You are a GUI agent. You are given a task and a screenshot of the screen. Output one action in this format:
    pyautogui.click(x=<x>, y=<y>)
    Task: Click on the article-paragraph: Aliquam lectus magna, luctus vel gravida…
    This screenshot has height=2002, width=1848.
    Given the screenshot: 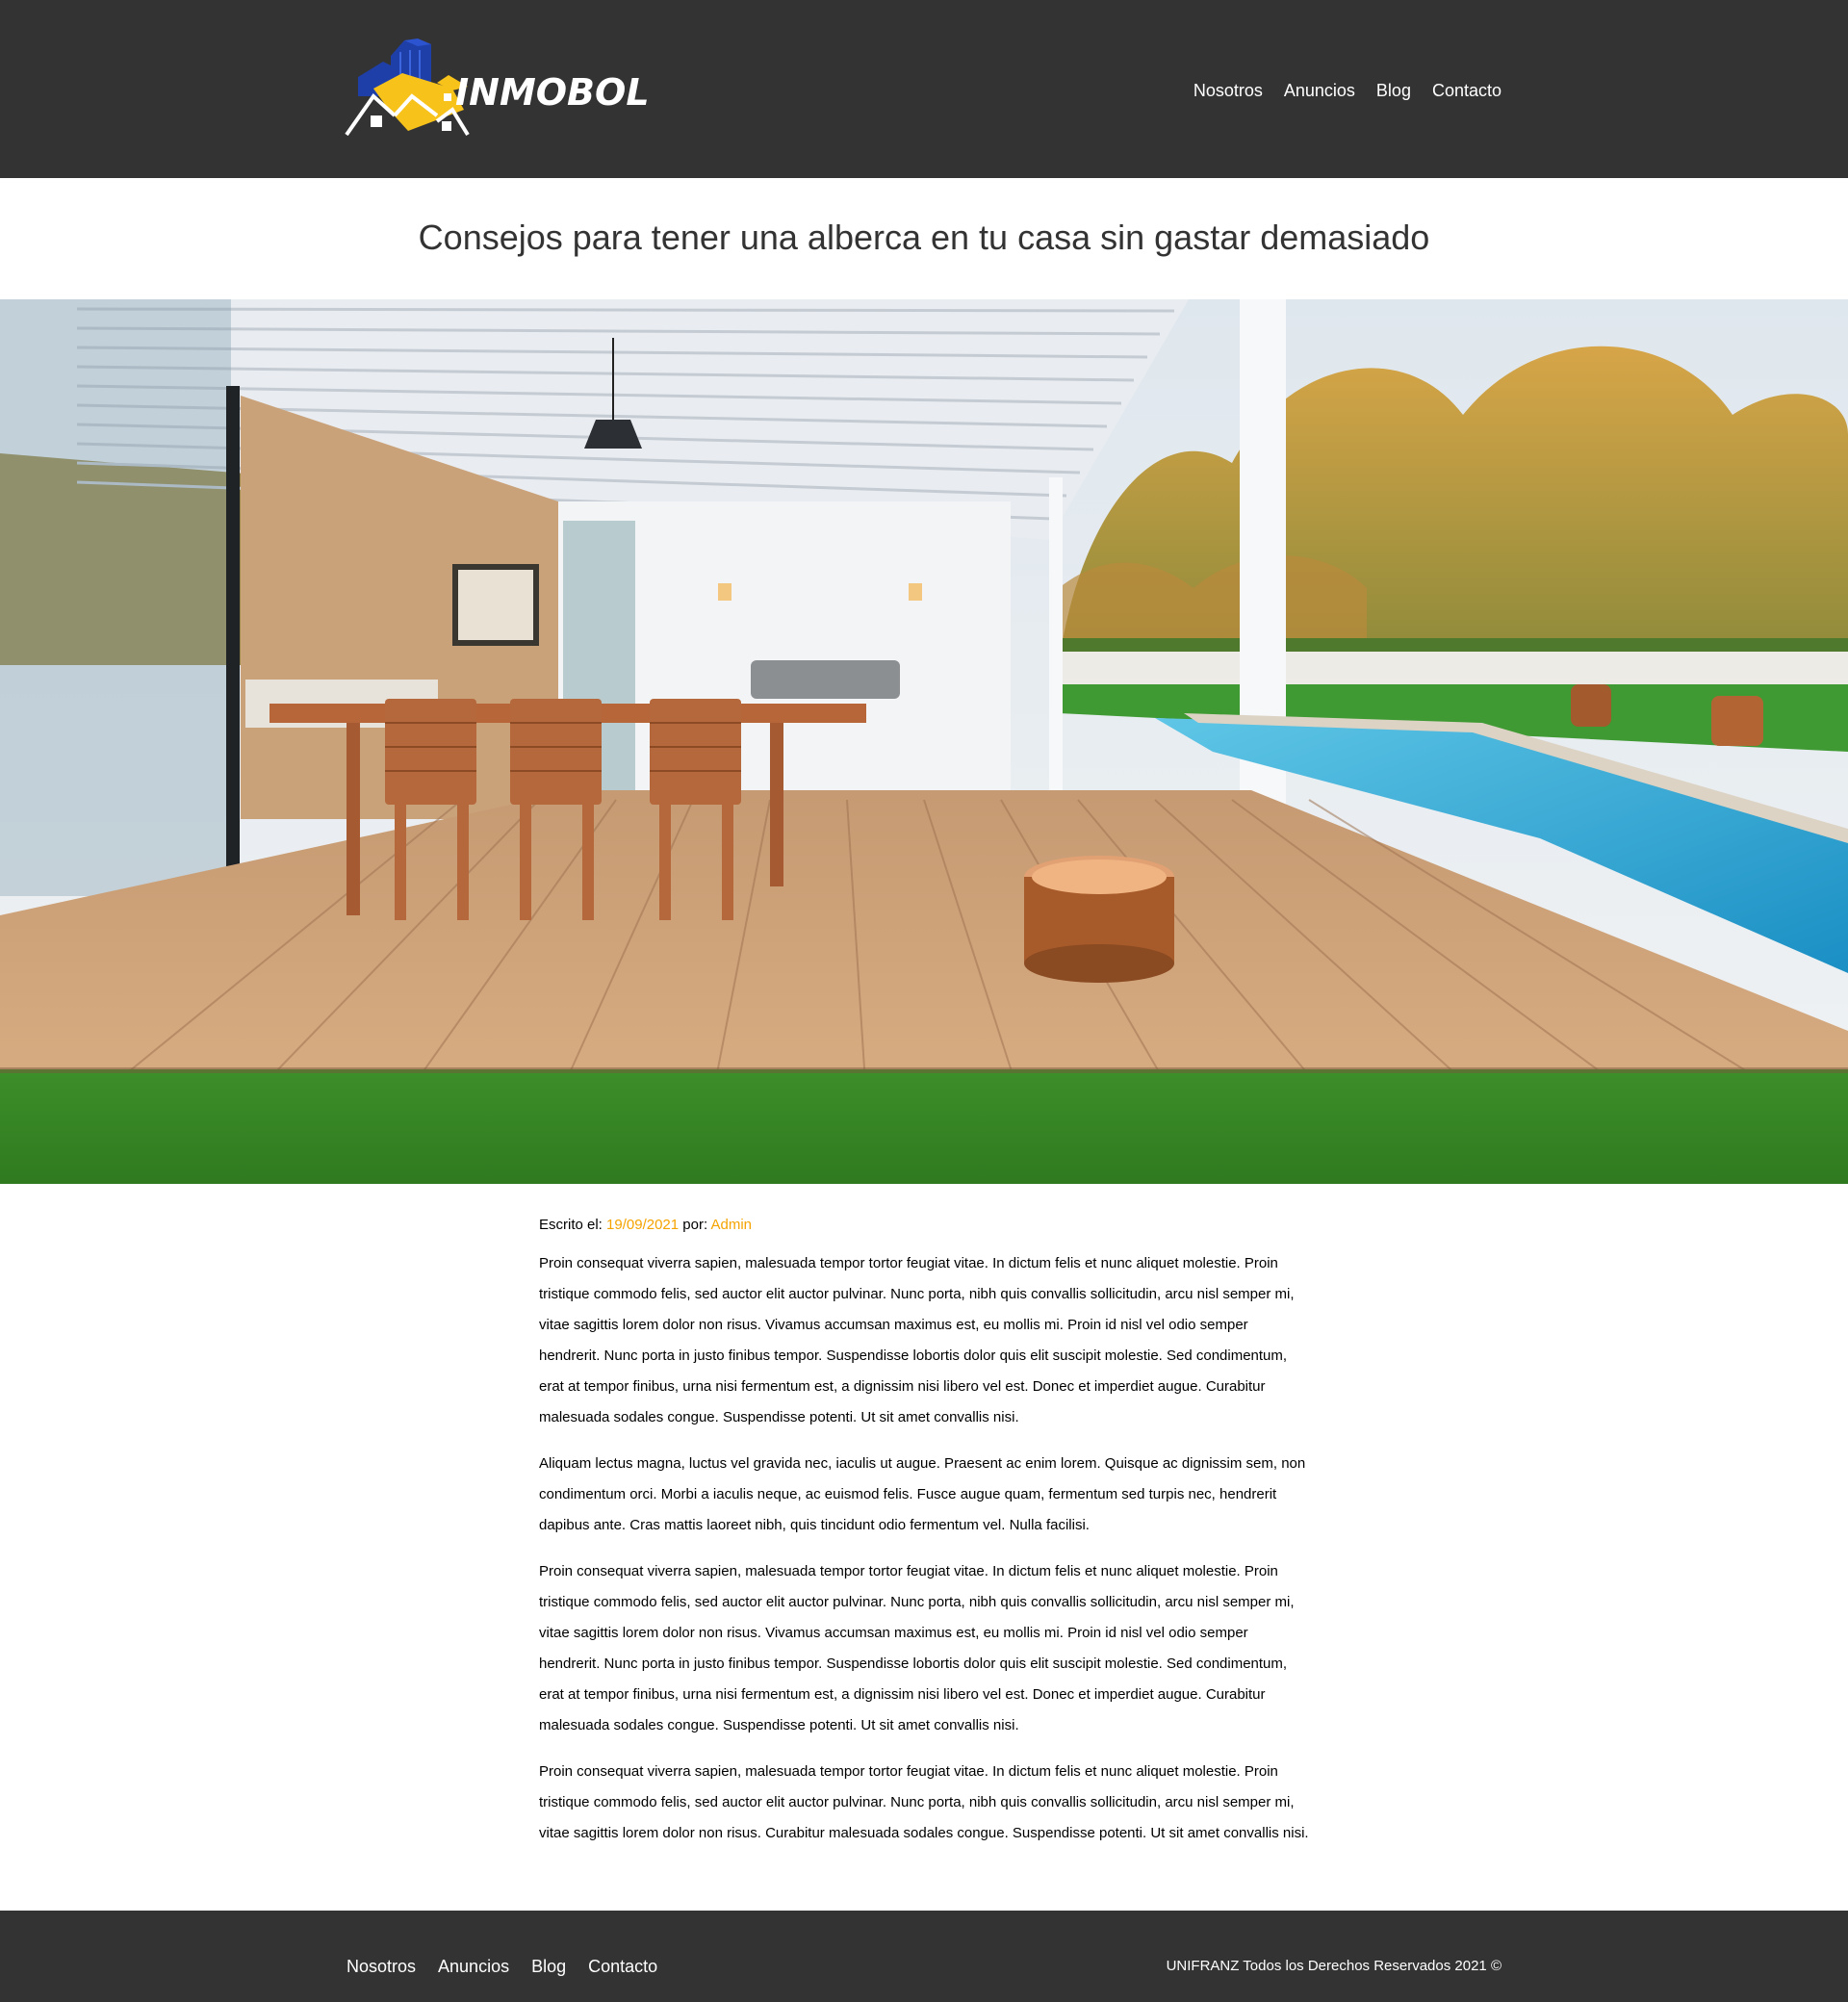 What is the action you would take?
    pyautogui.click(x=922, y=1494)
    